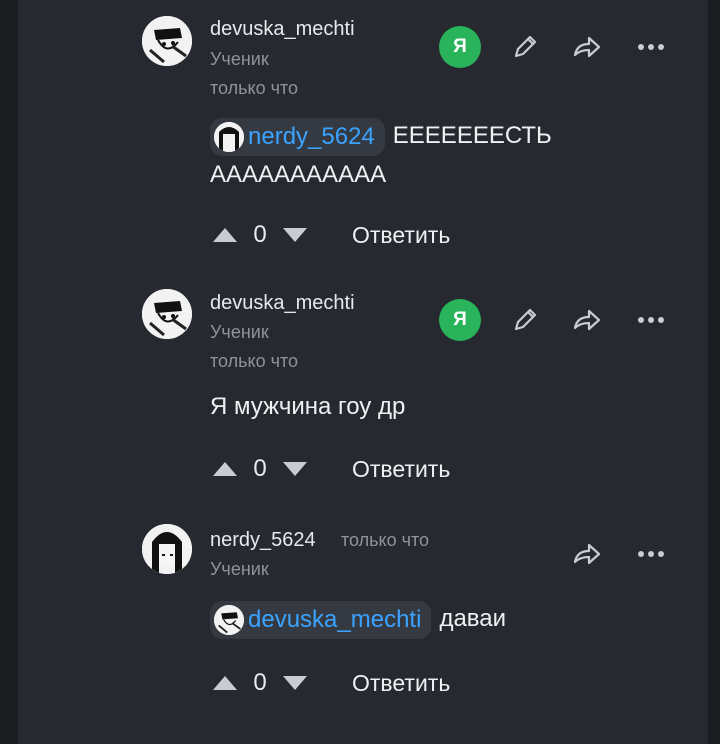 Image resolution: width=720 pixels, height=744 pixels. Describe the element at coordinates (473, 618) in the screenshot. I see `comment-text: даваи` at that location.